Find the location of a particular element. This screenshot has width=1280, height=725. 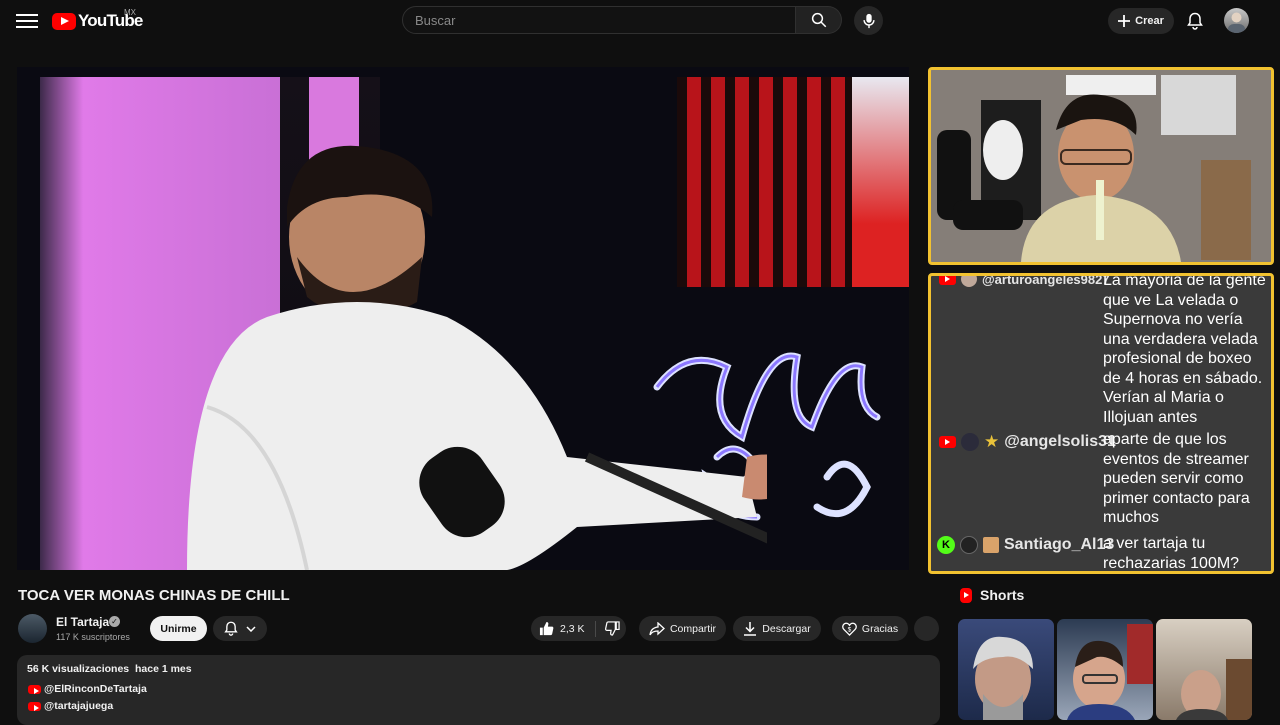

share-button: Compartir is located at coordinates (682, 628).